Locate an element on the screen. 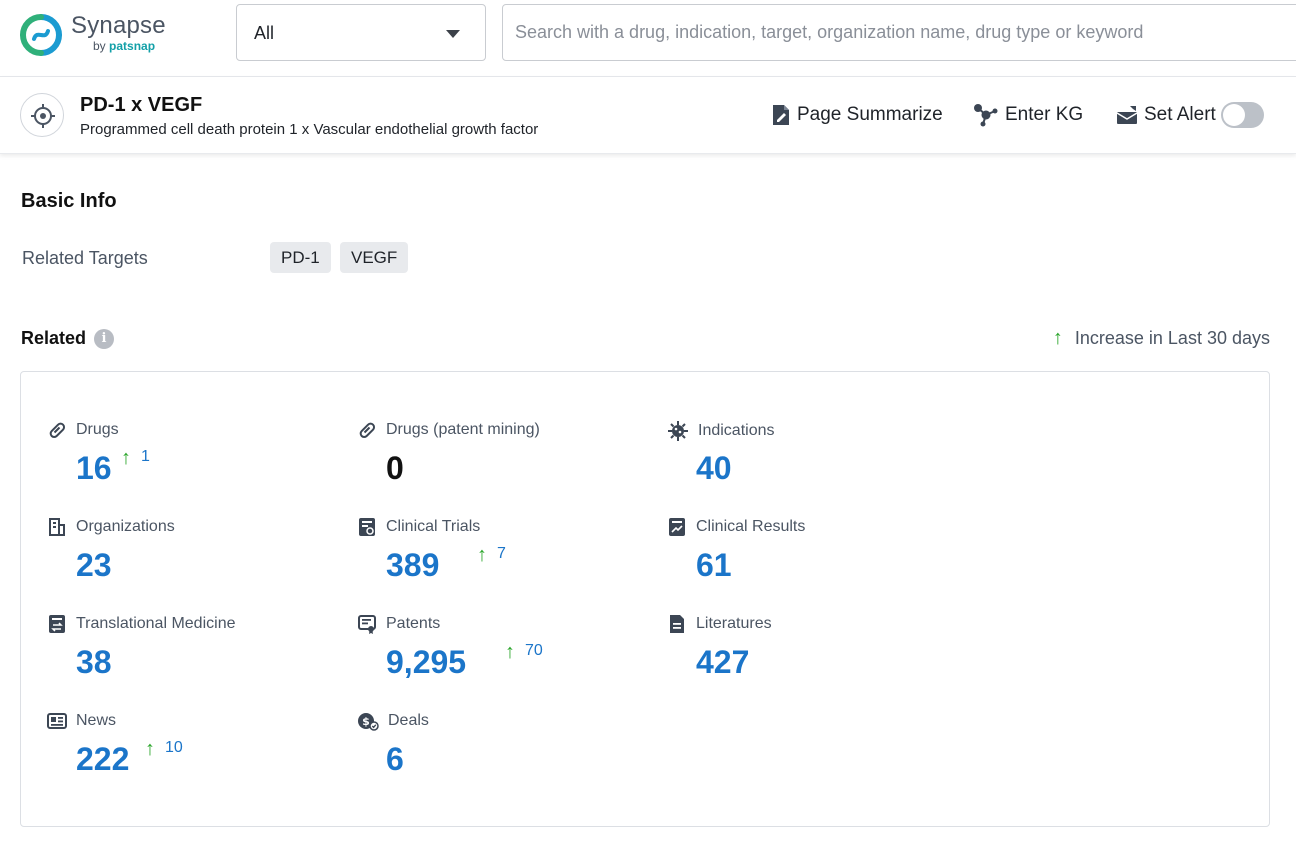 Image resolution: width=1296 pixels, height=844 pixels. deal-icon: $ is located at coordinates (368, 721).